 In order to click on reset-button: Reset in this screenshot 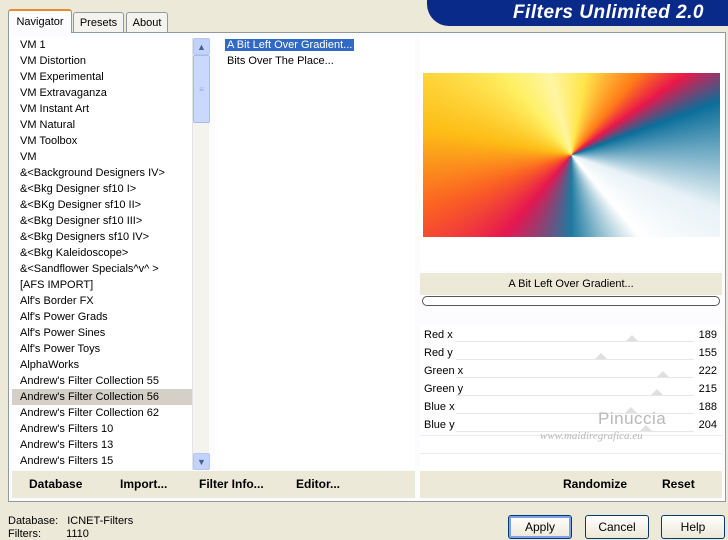, I will do `click(678, 484)`.